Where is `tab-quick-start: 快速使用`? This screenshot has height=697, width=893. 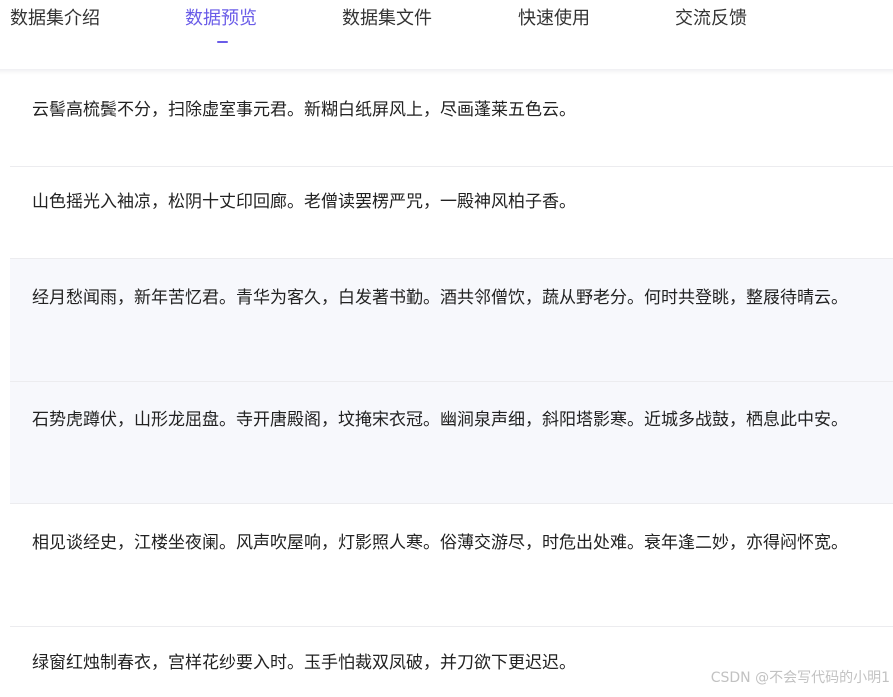
tab-quick-start: 快速使用 is located at coordinates (554, 19).